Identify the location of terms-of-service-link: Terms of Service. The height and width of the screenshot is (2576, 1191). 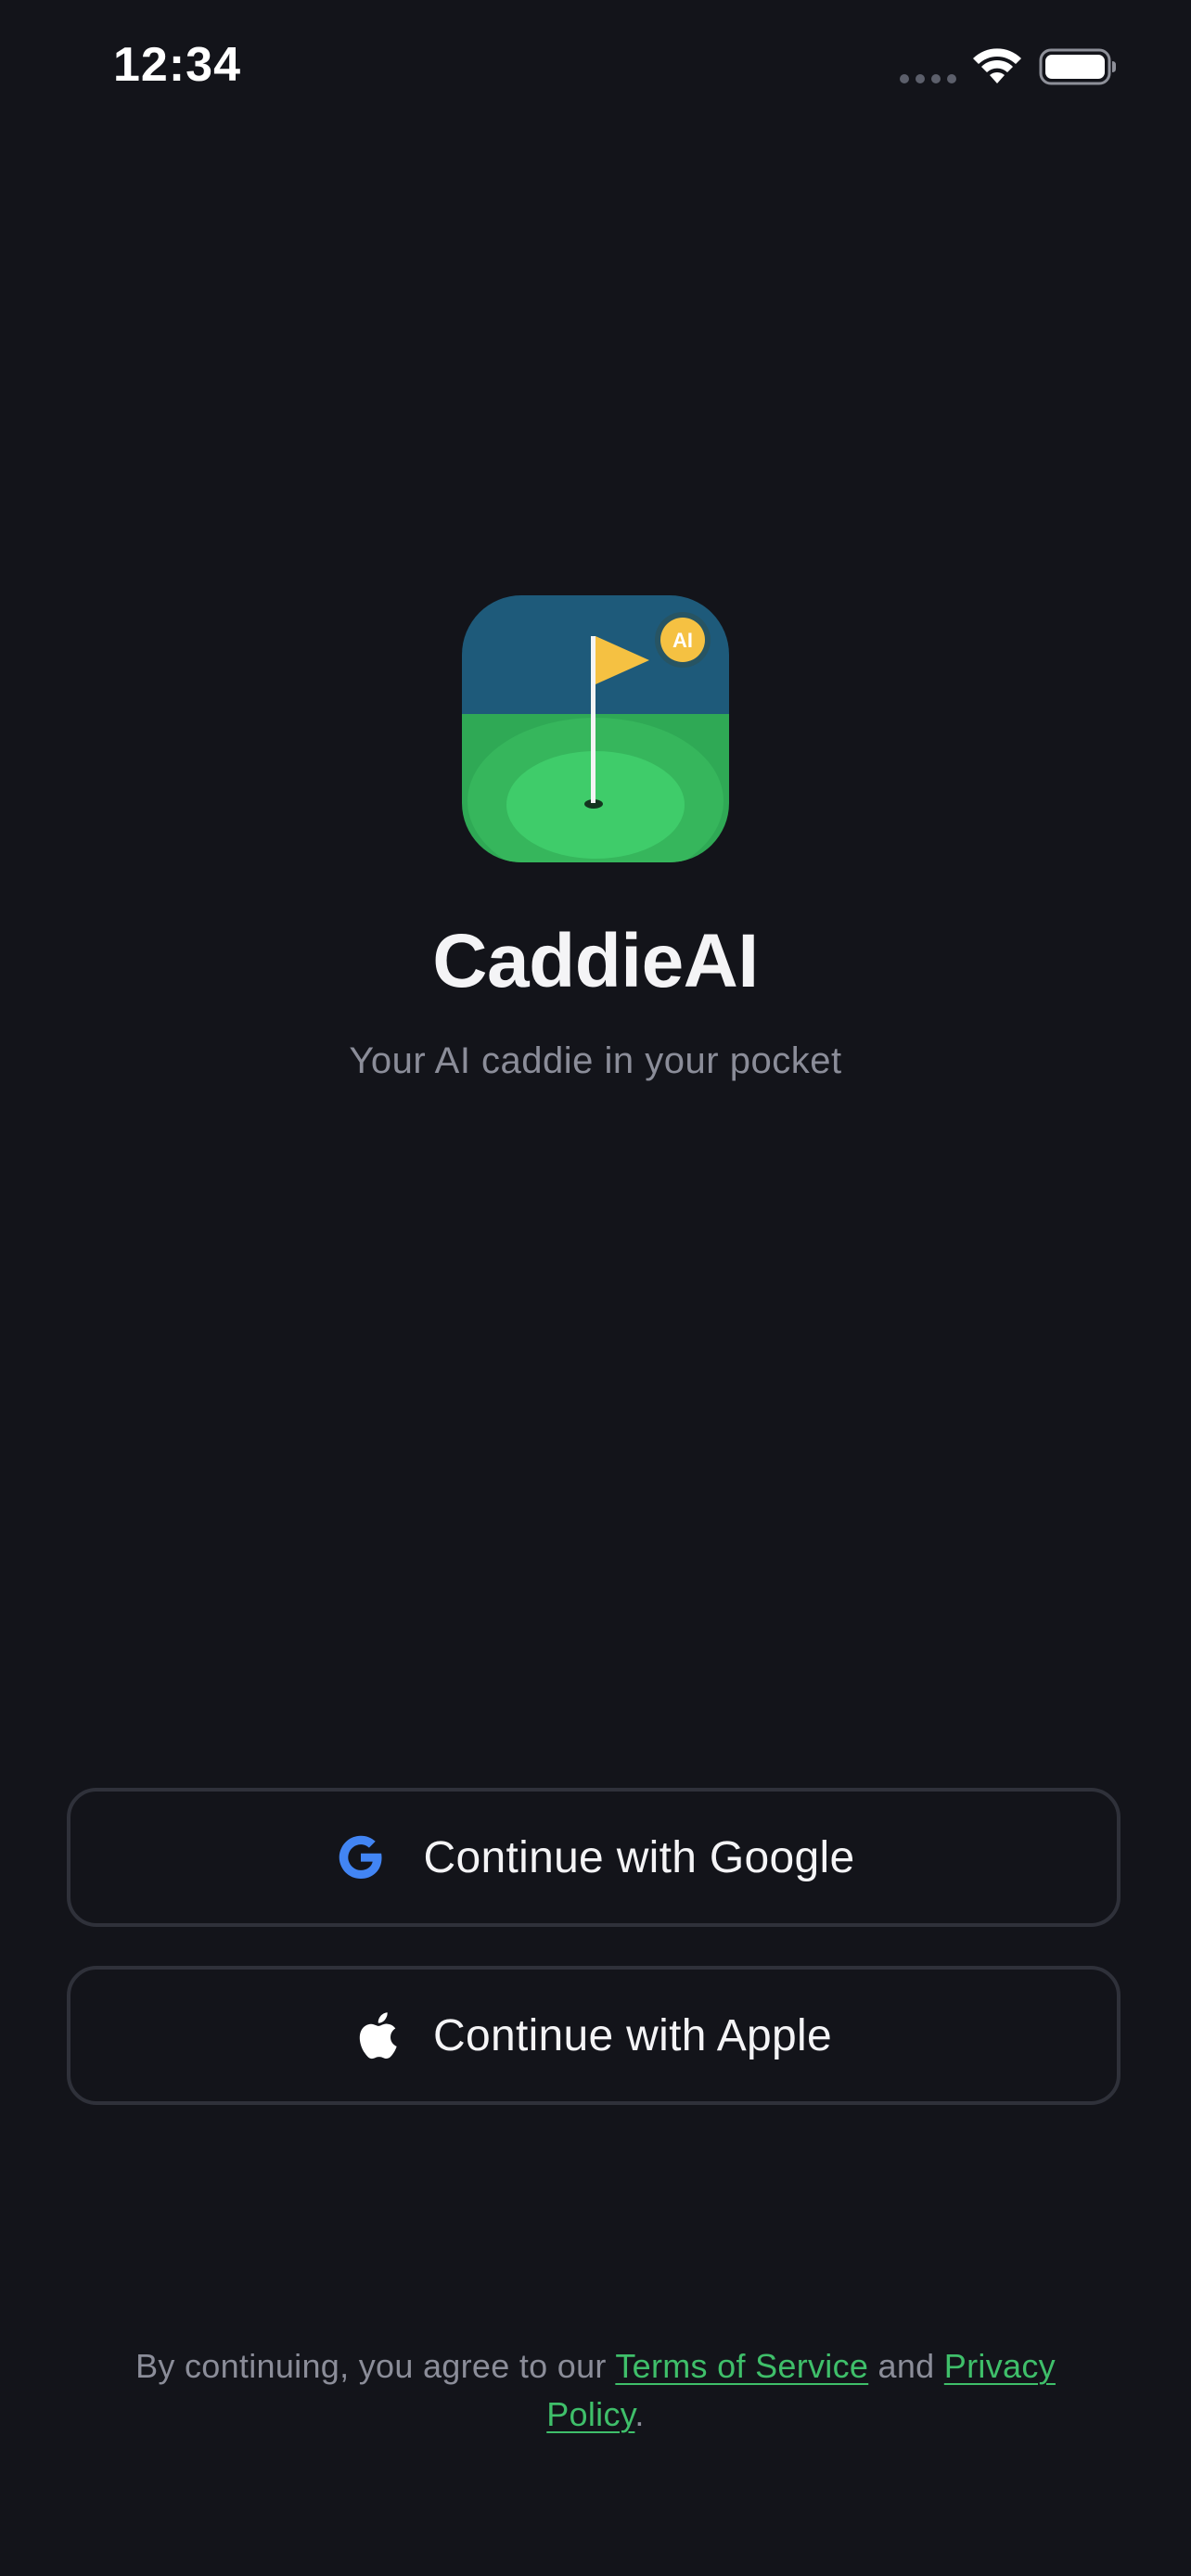
(741, 2366).